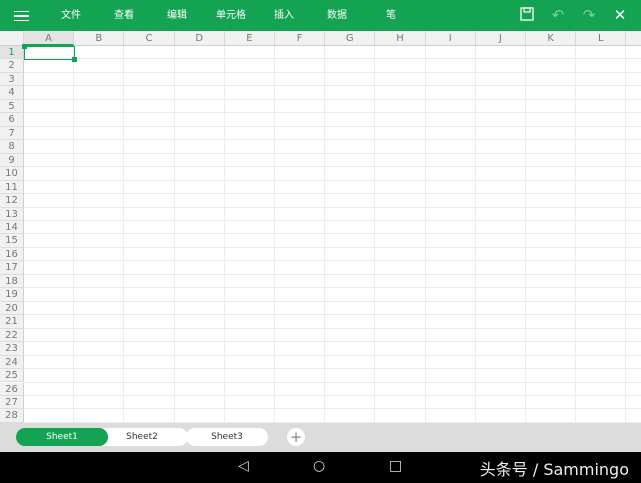  I want to click on redo-icon: ↷, so click(589, 15).